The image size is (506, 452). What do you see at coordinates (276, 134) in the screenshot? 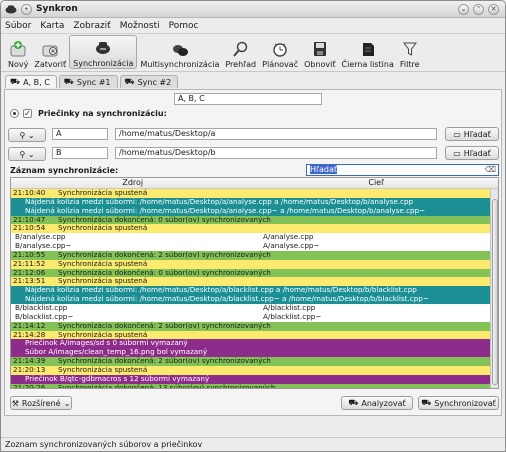
I see `folder-a-path-input: /home/matus/Desktop/a` at bounding box center [276, 134].